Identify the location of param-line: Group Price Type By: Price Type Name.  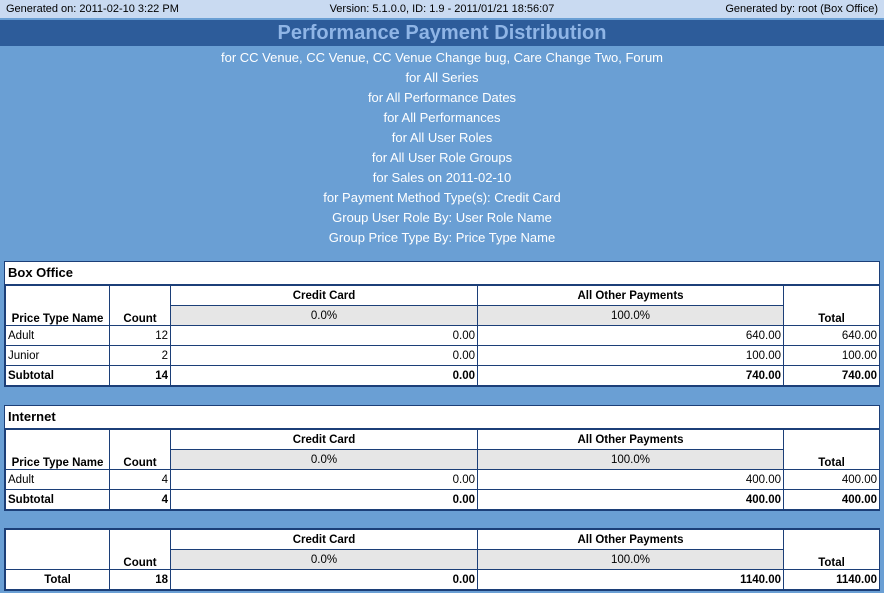
(442, 237).